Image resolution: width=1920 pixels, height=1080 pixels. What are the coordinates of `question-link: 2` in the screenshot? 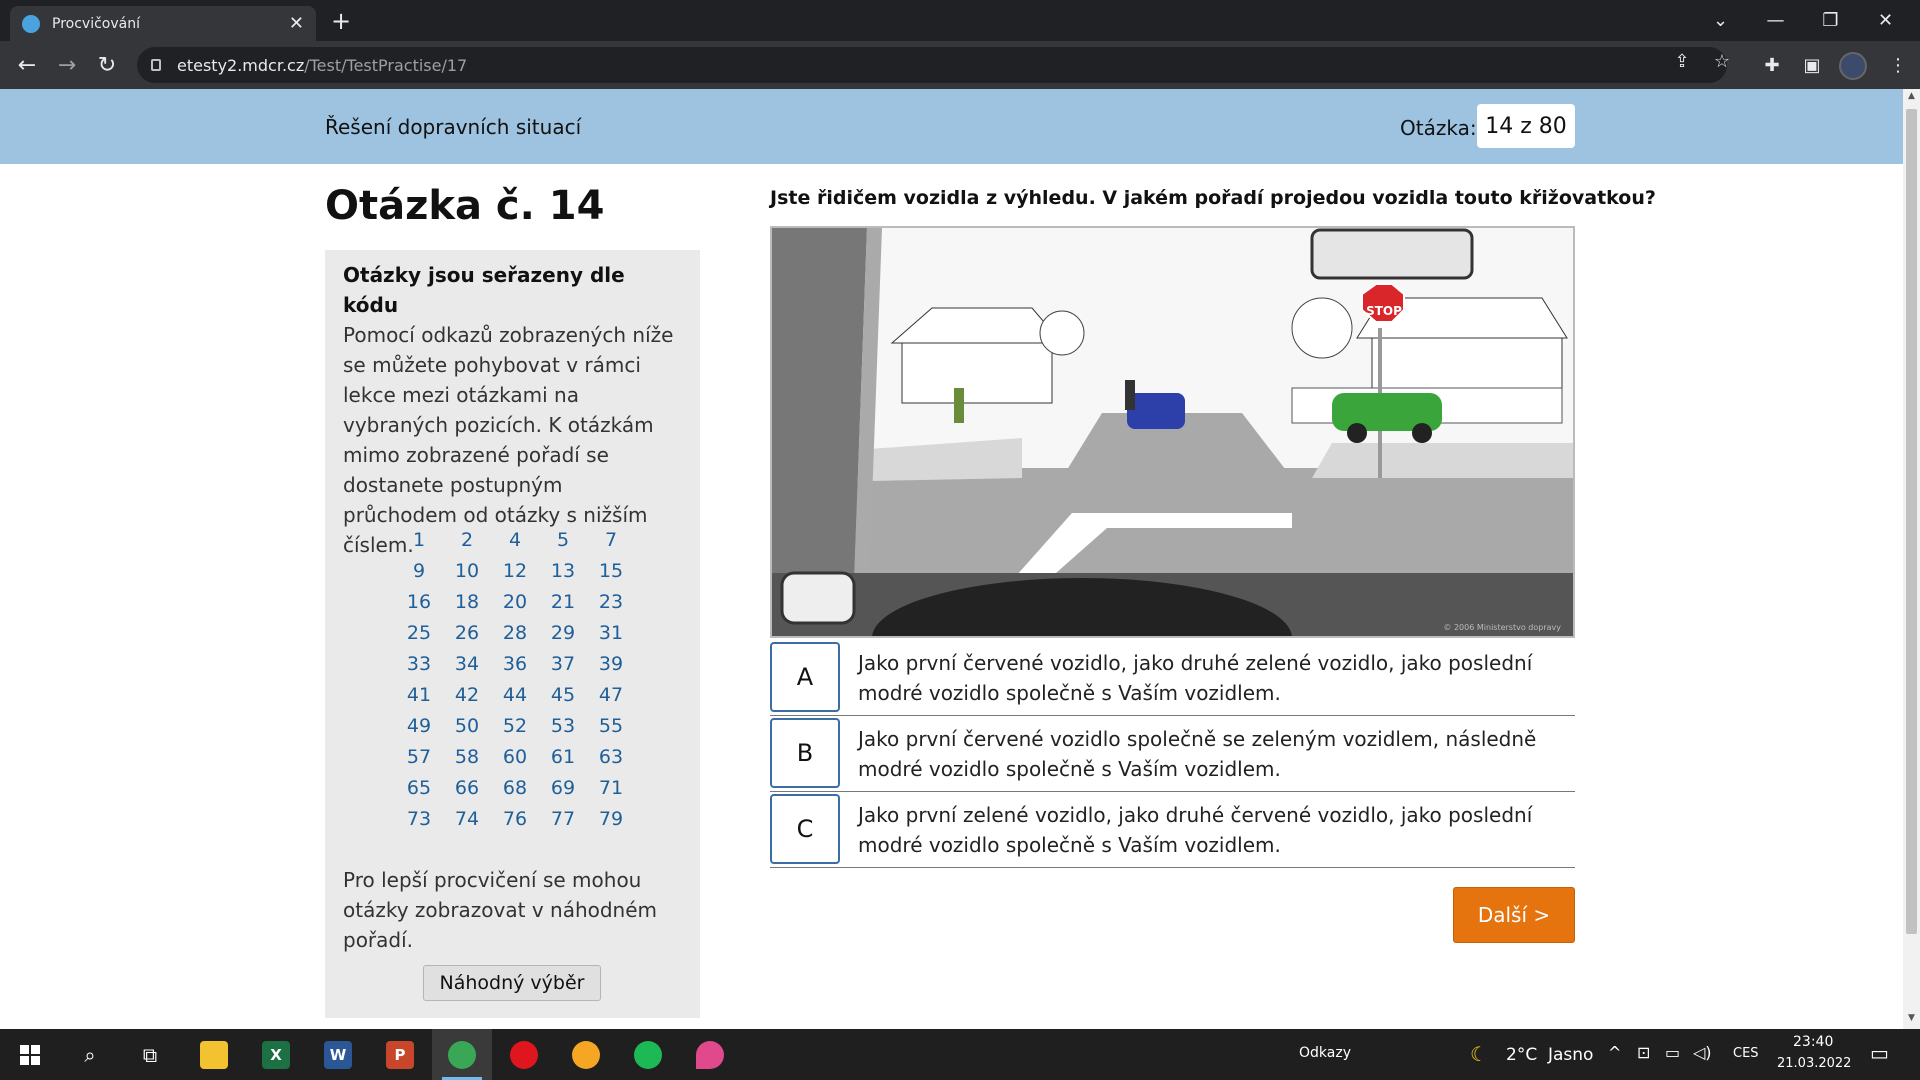 It's located at (467, 540).